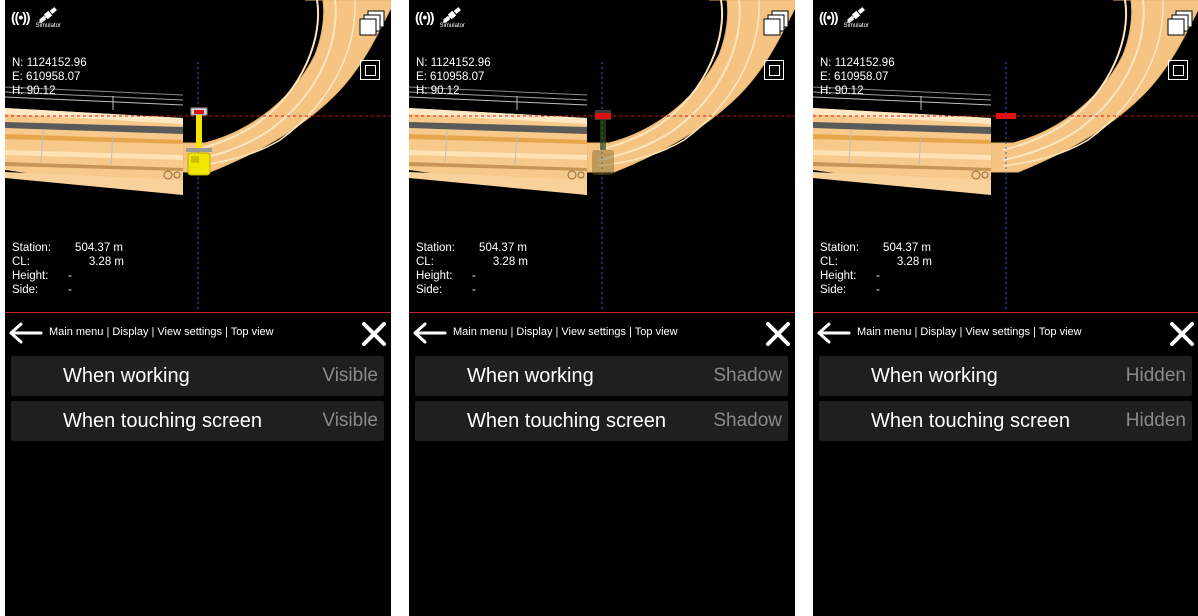 This screenshot has height=616, width=1198. I want to click on setting-when-working: When working Visible, so click(197, 376).